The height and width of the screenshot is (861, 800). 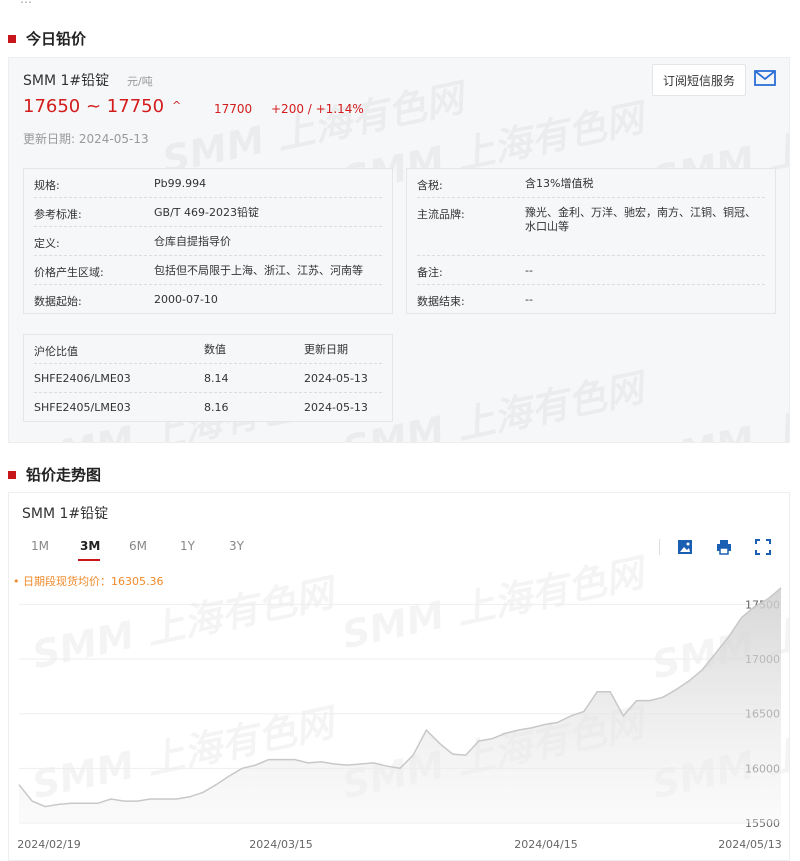 I want to click on update-value: 2024-05-13, so click(x=113, y=139).